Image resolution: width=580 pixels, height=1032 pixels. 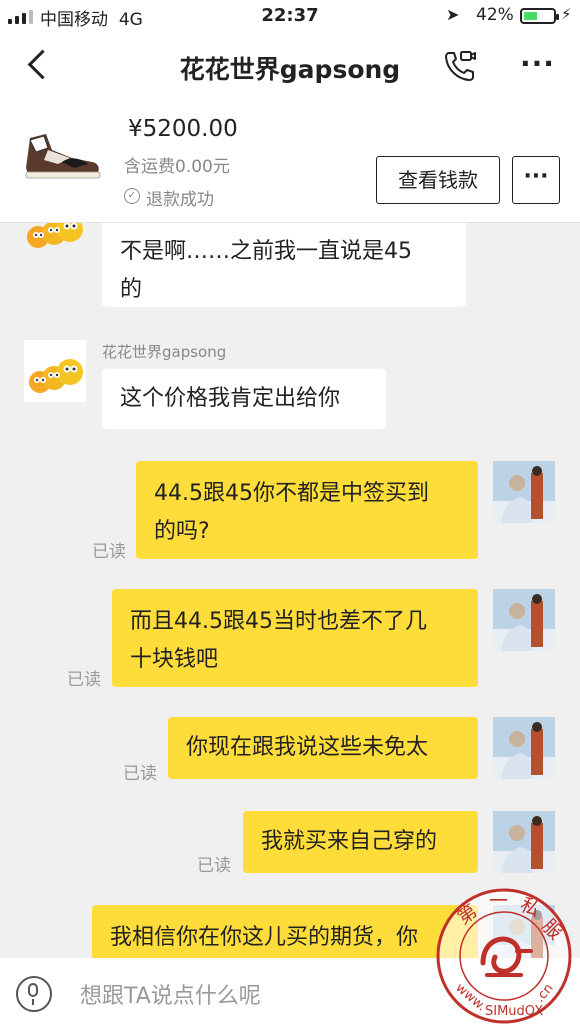 I want to click on message-text: 44.5跟45你不都是中签买到, so click(x=291, y=493).